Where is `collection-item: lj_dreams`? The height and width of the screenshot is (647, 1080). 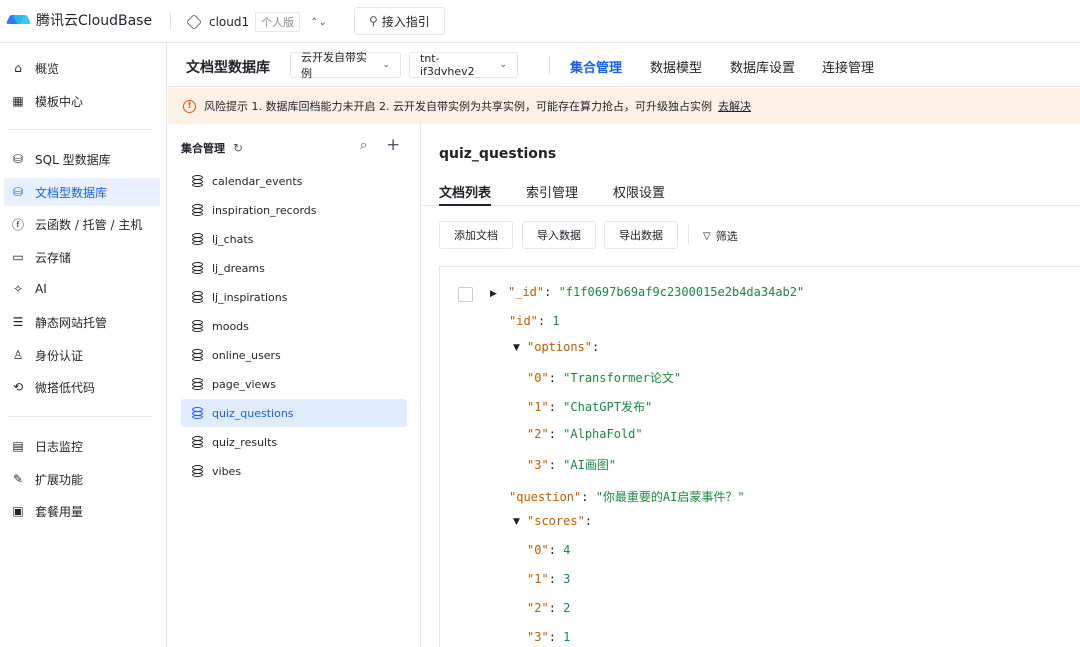
collection-item: lj_dreams is located at coordinates (294, 268).